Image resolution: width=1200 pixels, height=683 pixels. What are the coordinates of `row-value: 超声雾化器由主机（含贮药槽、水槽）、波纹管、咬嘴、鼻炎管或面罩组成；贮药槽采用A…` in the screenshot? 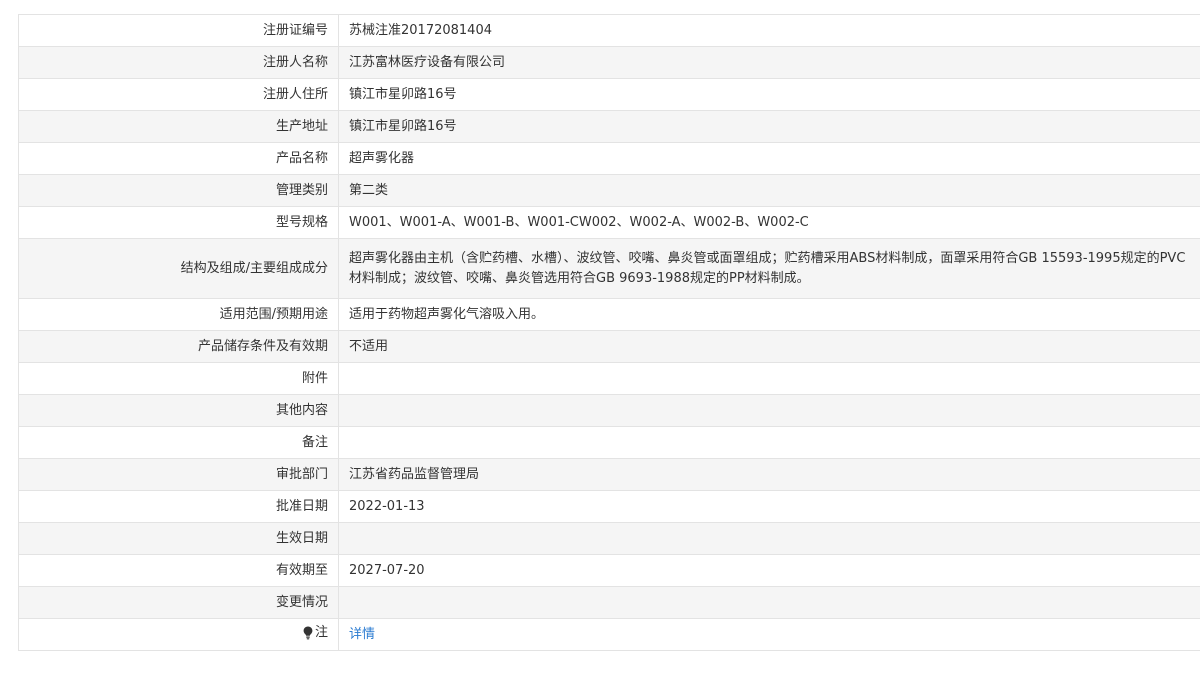 It's located at (769, 268).